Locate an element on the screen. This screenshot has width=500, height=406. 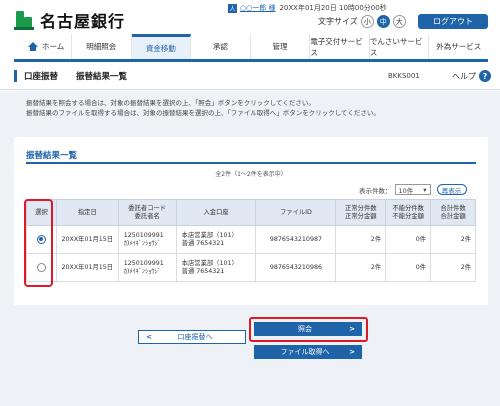
nav-item-e-delivery: 電子交付サービス is located at coordinates (340, 46).